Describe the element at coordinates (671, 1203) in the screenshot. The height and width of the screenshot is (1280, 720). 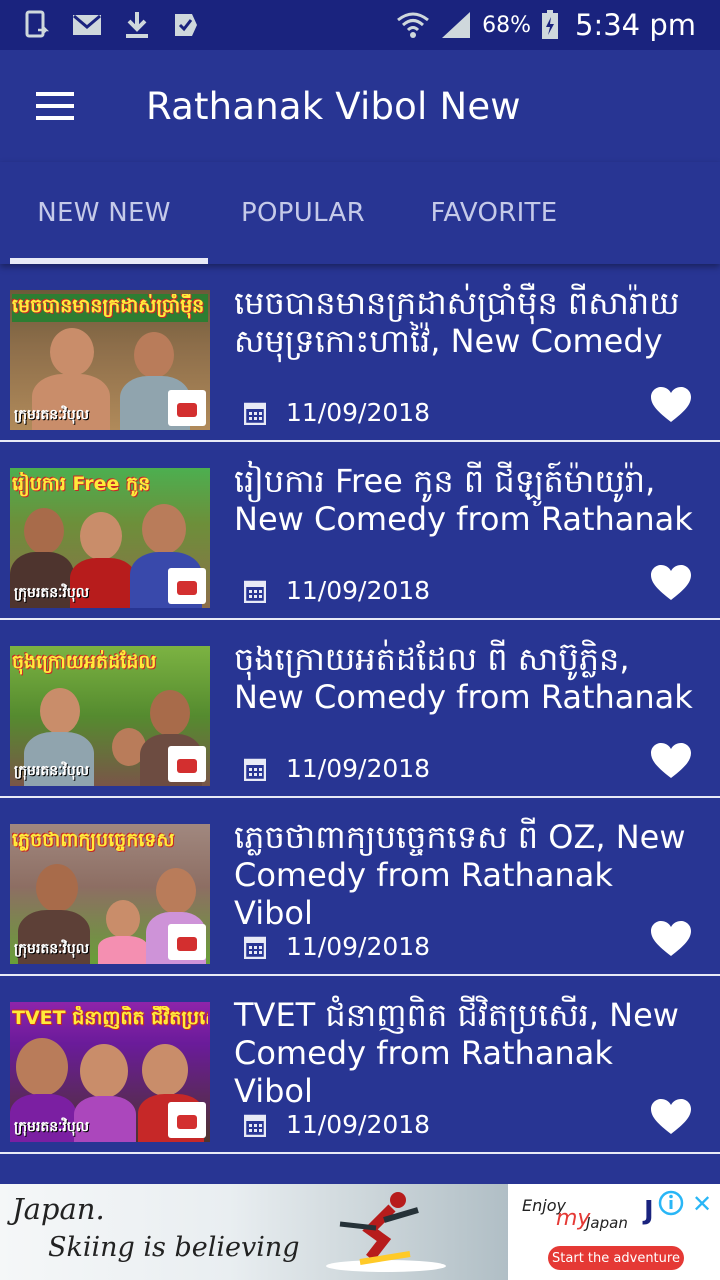
I see `ad-info-icon` at that location.